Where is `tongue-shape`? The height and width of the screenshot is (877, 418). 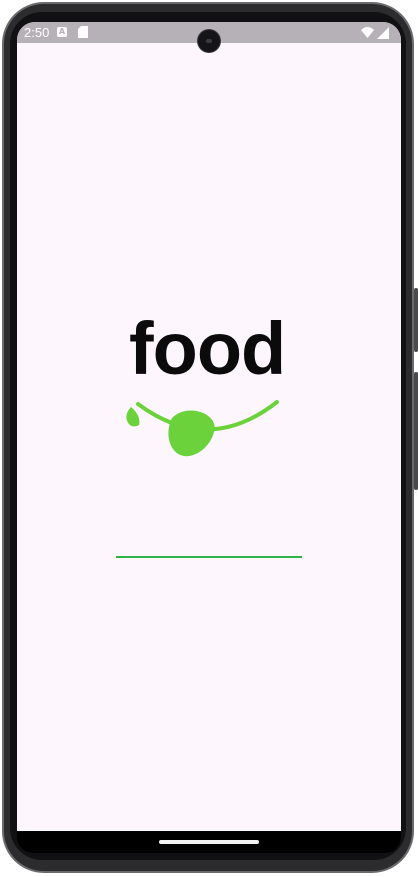 tongue-shape is located at coordinates (191, 433).